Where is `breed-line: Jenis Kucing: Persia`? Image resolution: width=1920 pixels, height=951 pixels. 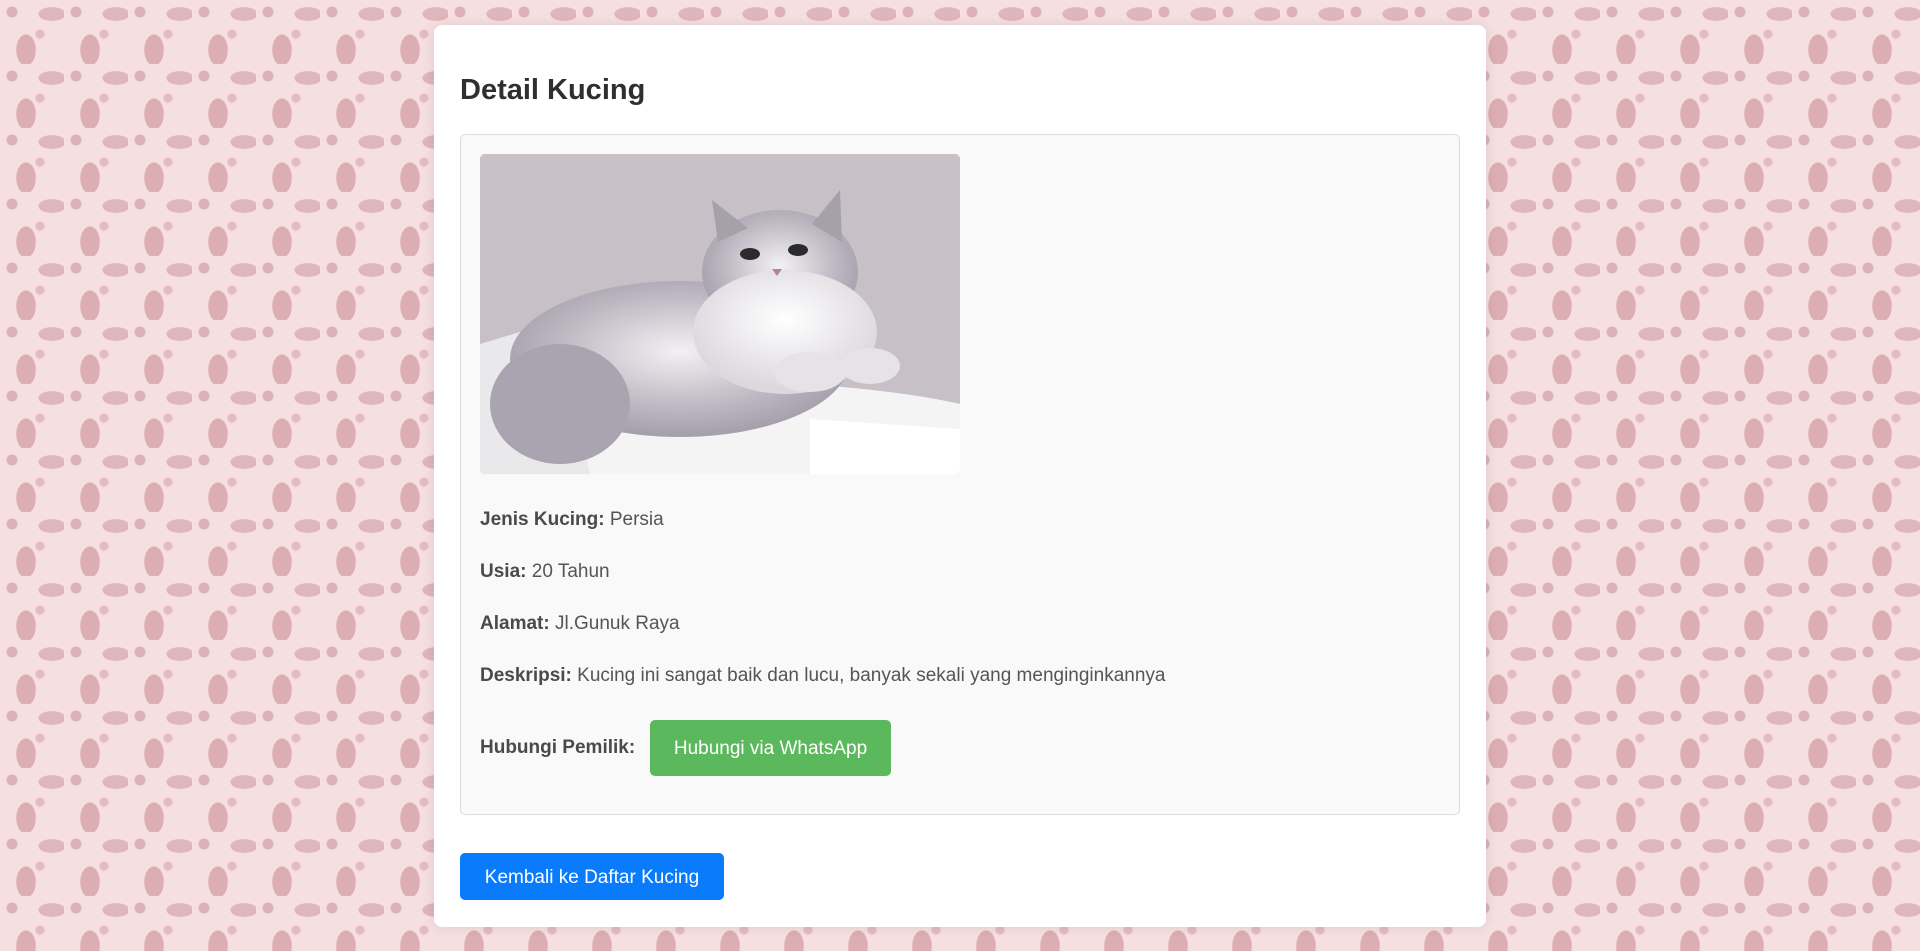 breed-line: Jenis Kucing: Persia is located at coordinates (572, 520).